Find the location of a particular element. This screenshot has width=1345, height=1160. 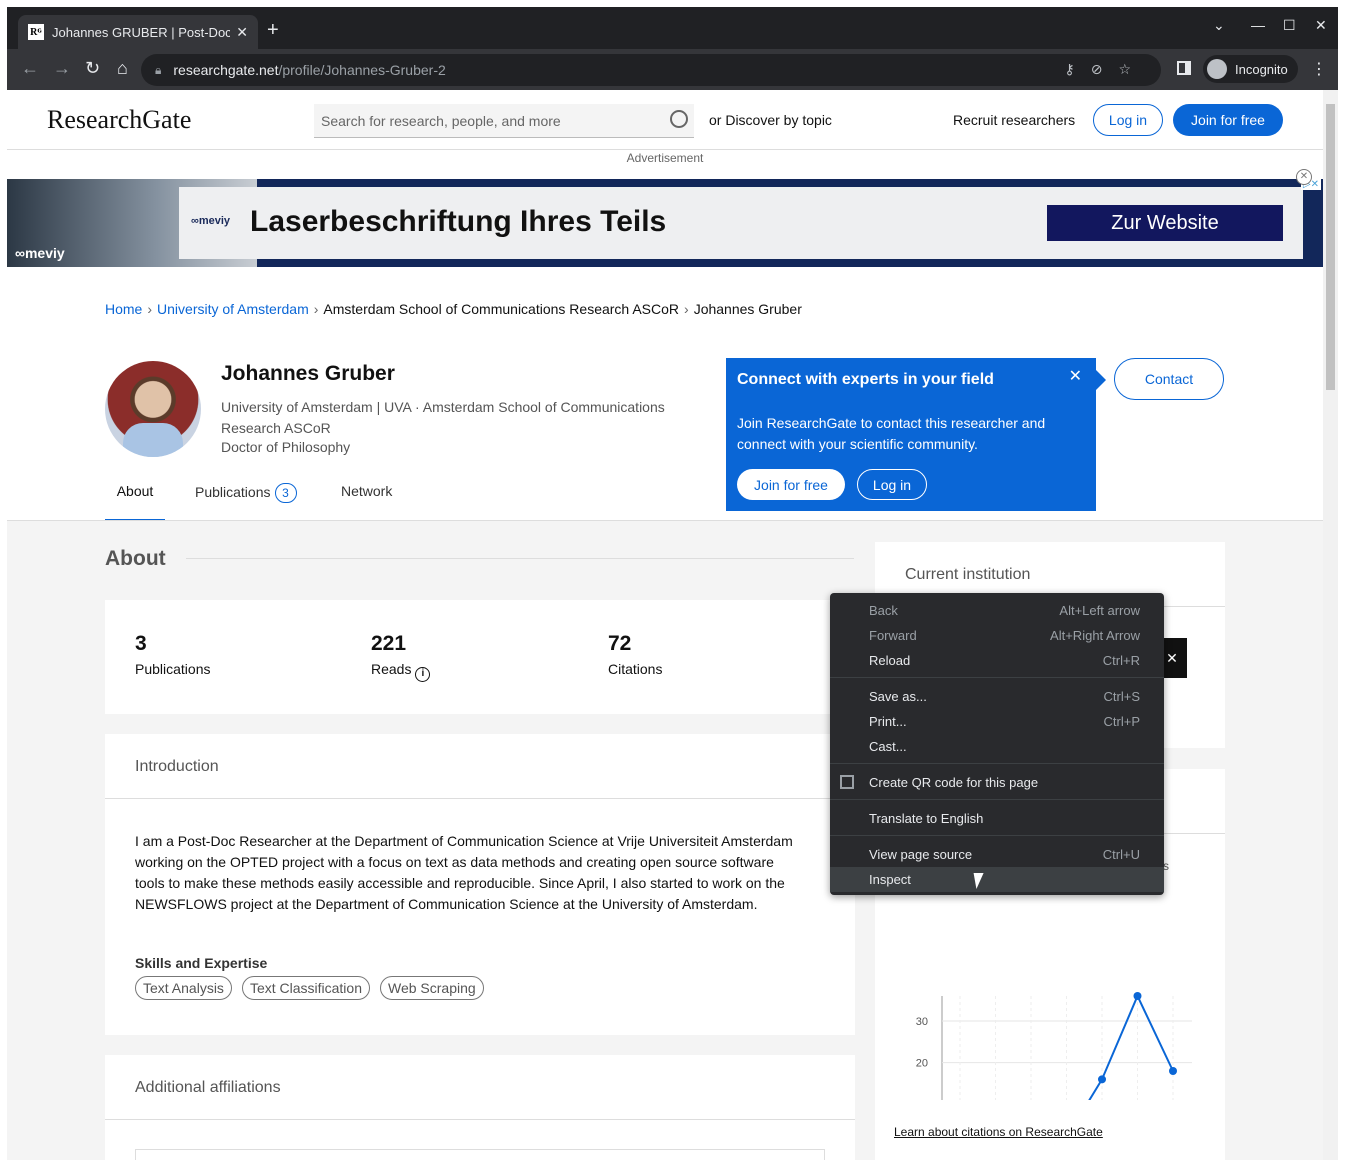

forward-arrow-icon: → is located at coordinates (62, 68).